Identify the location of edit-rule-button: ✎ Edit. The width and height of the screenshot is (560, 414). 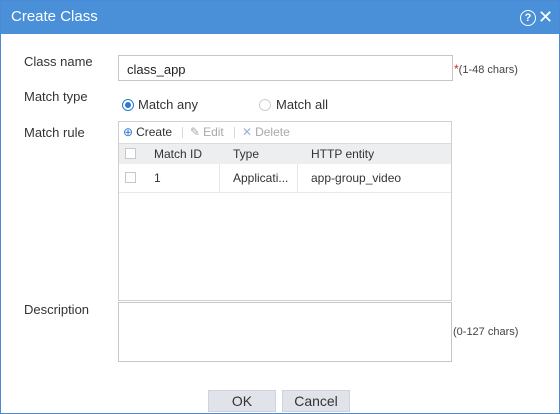
(207, 132).